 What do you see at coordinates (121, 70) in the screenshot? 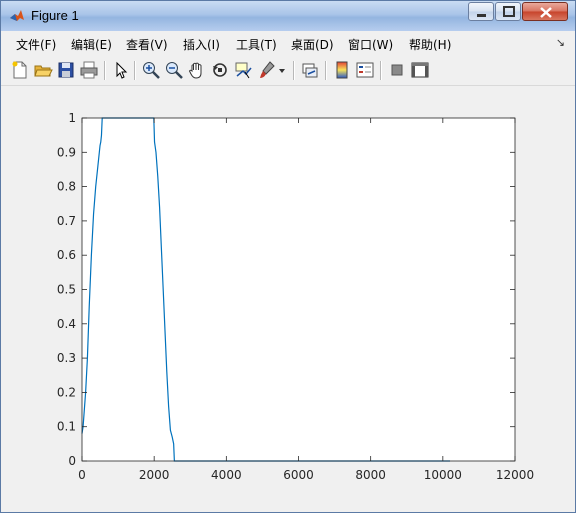
I see `pointer-icon` at bounding box center [121, 70].